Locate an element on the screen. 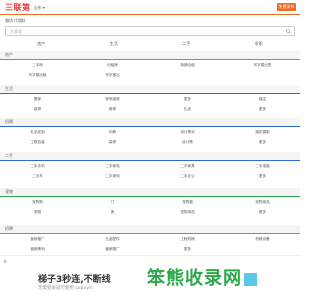  section-links: 宠物狗门宠物猫 宠物用品 宠物鱼宠物用品 更多 is located at coordinates (150, 207).